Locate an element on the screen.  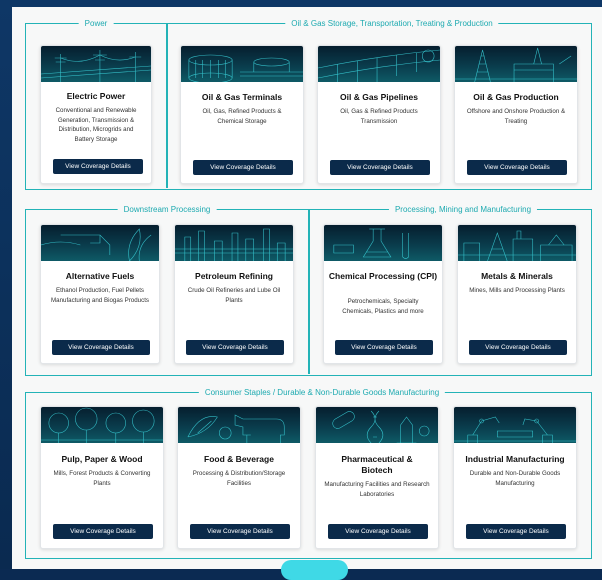
card-title: Oil & Gas Terminals is located at coordinates (242, 97).